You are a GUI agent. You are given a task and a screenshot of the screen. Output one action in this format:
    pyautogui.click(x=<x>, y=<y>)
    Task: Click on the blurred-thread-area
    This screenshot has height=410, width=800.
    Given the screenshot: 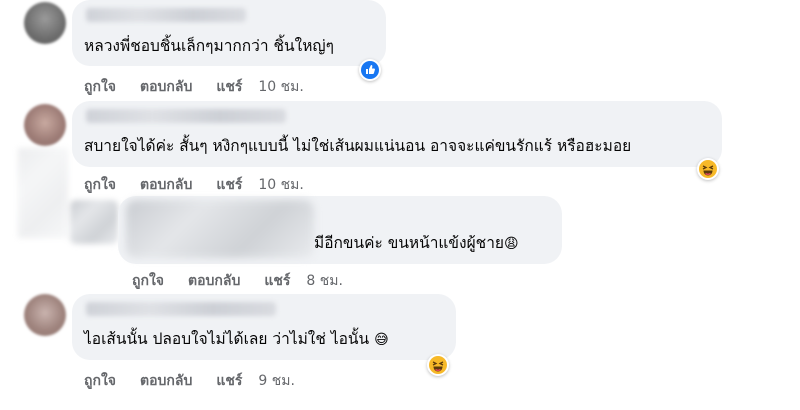 What is the action you would take?
    pyautogui.click(x=43, y=193)
    